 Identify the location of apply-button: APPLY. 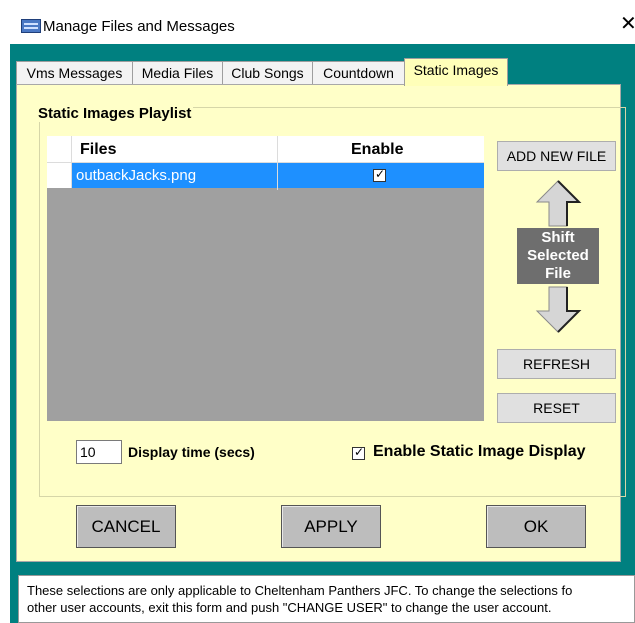
(331, 526).